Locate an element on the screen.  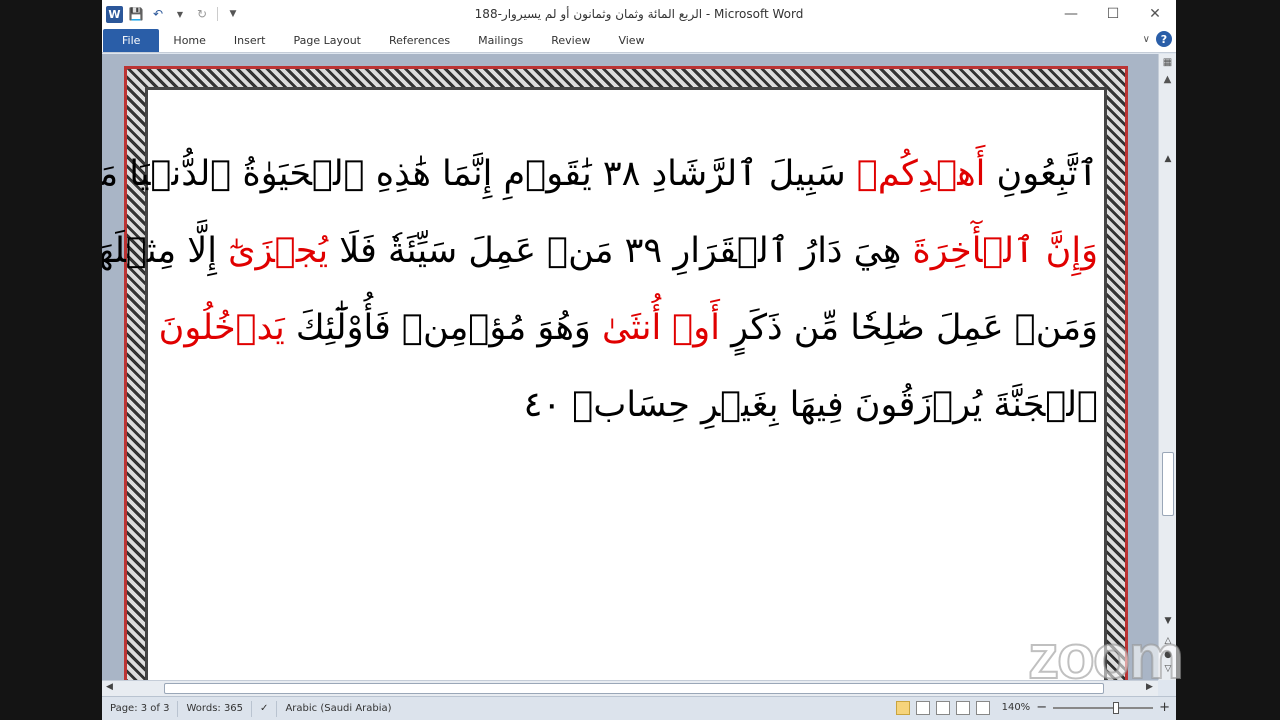
print-layout-view-icon is located at coordinates (902, 707).